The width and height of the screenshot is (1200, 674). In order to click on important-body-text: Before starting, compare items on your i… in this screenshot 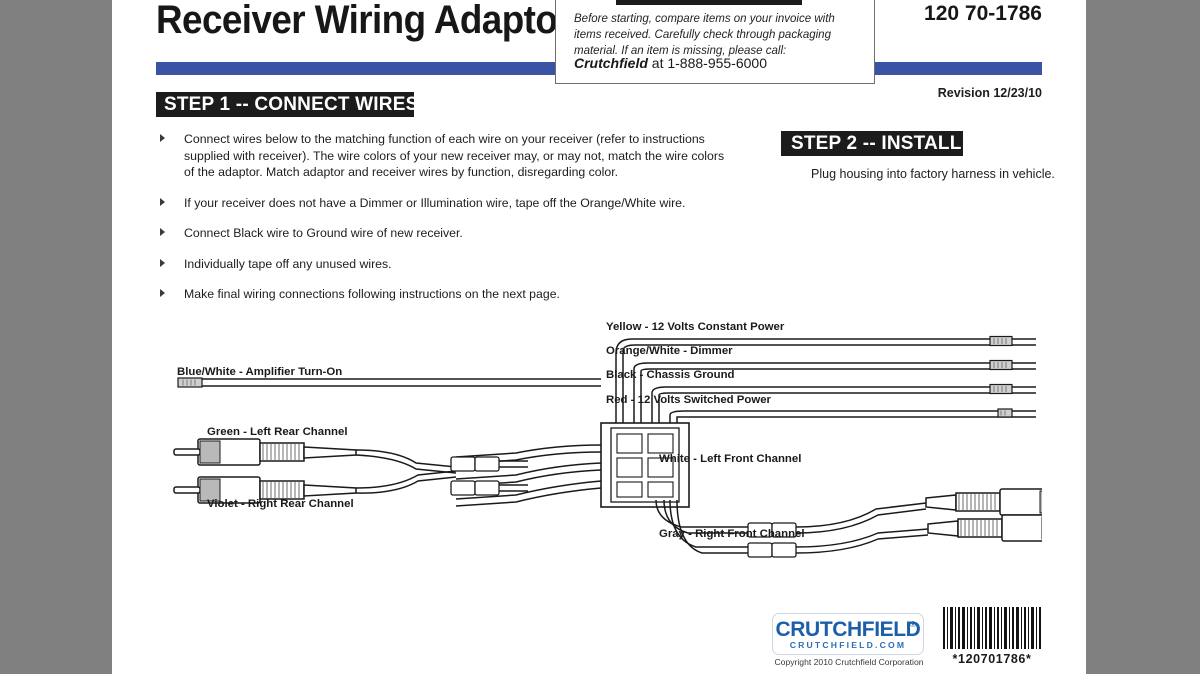, I will do `click(704, 35)`.